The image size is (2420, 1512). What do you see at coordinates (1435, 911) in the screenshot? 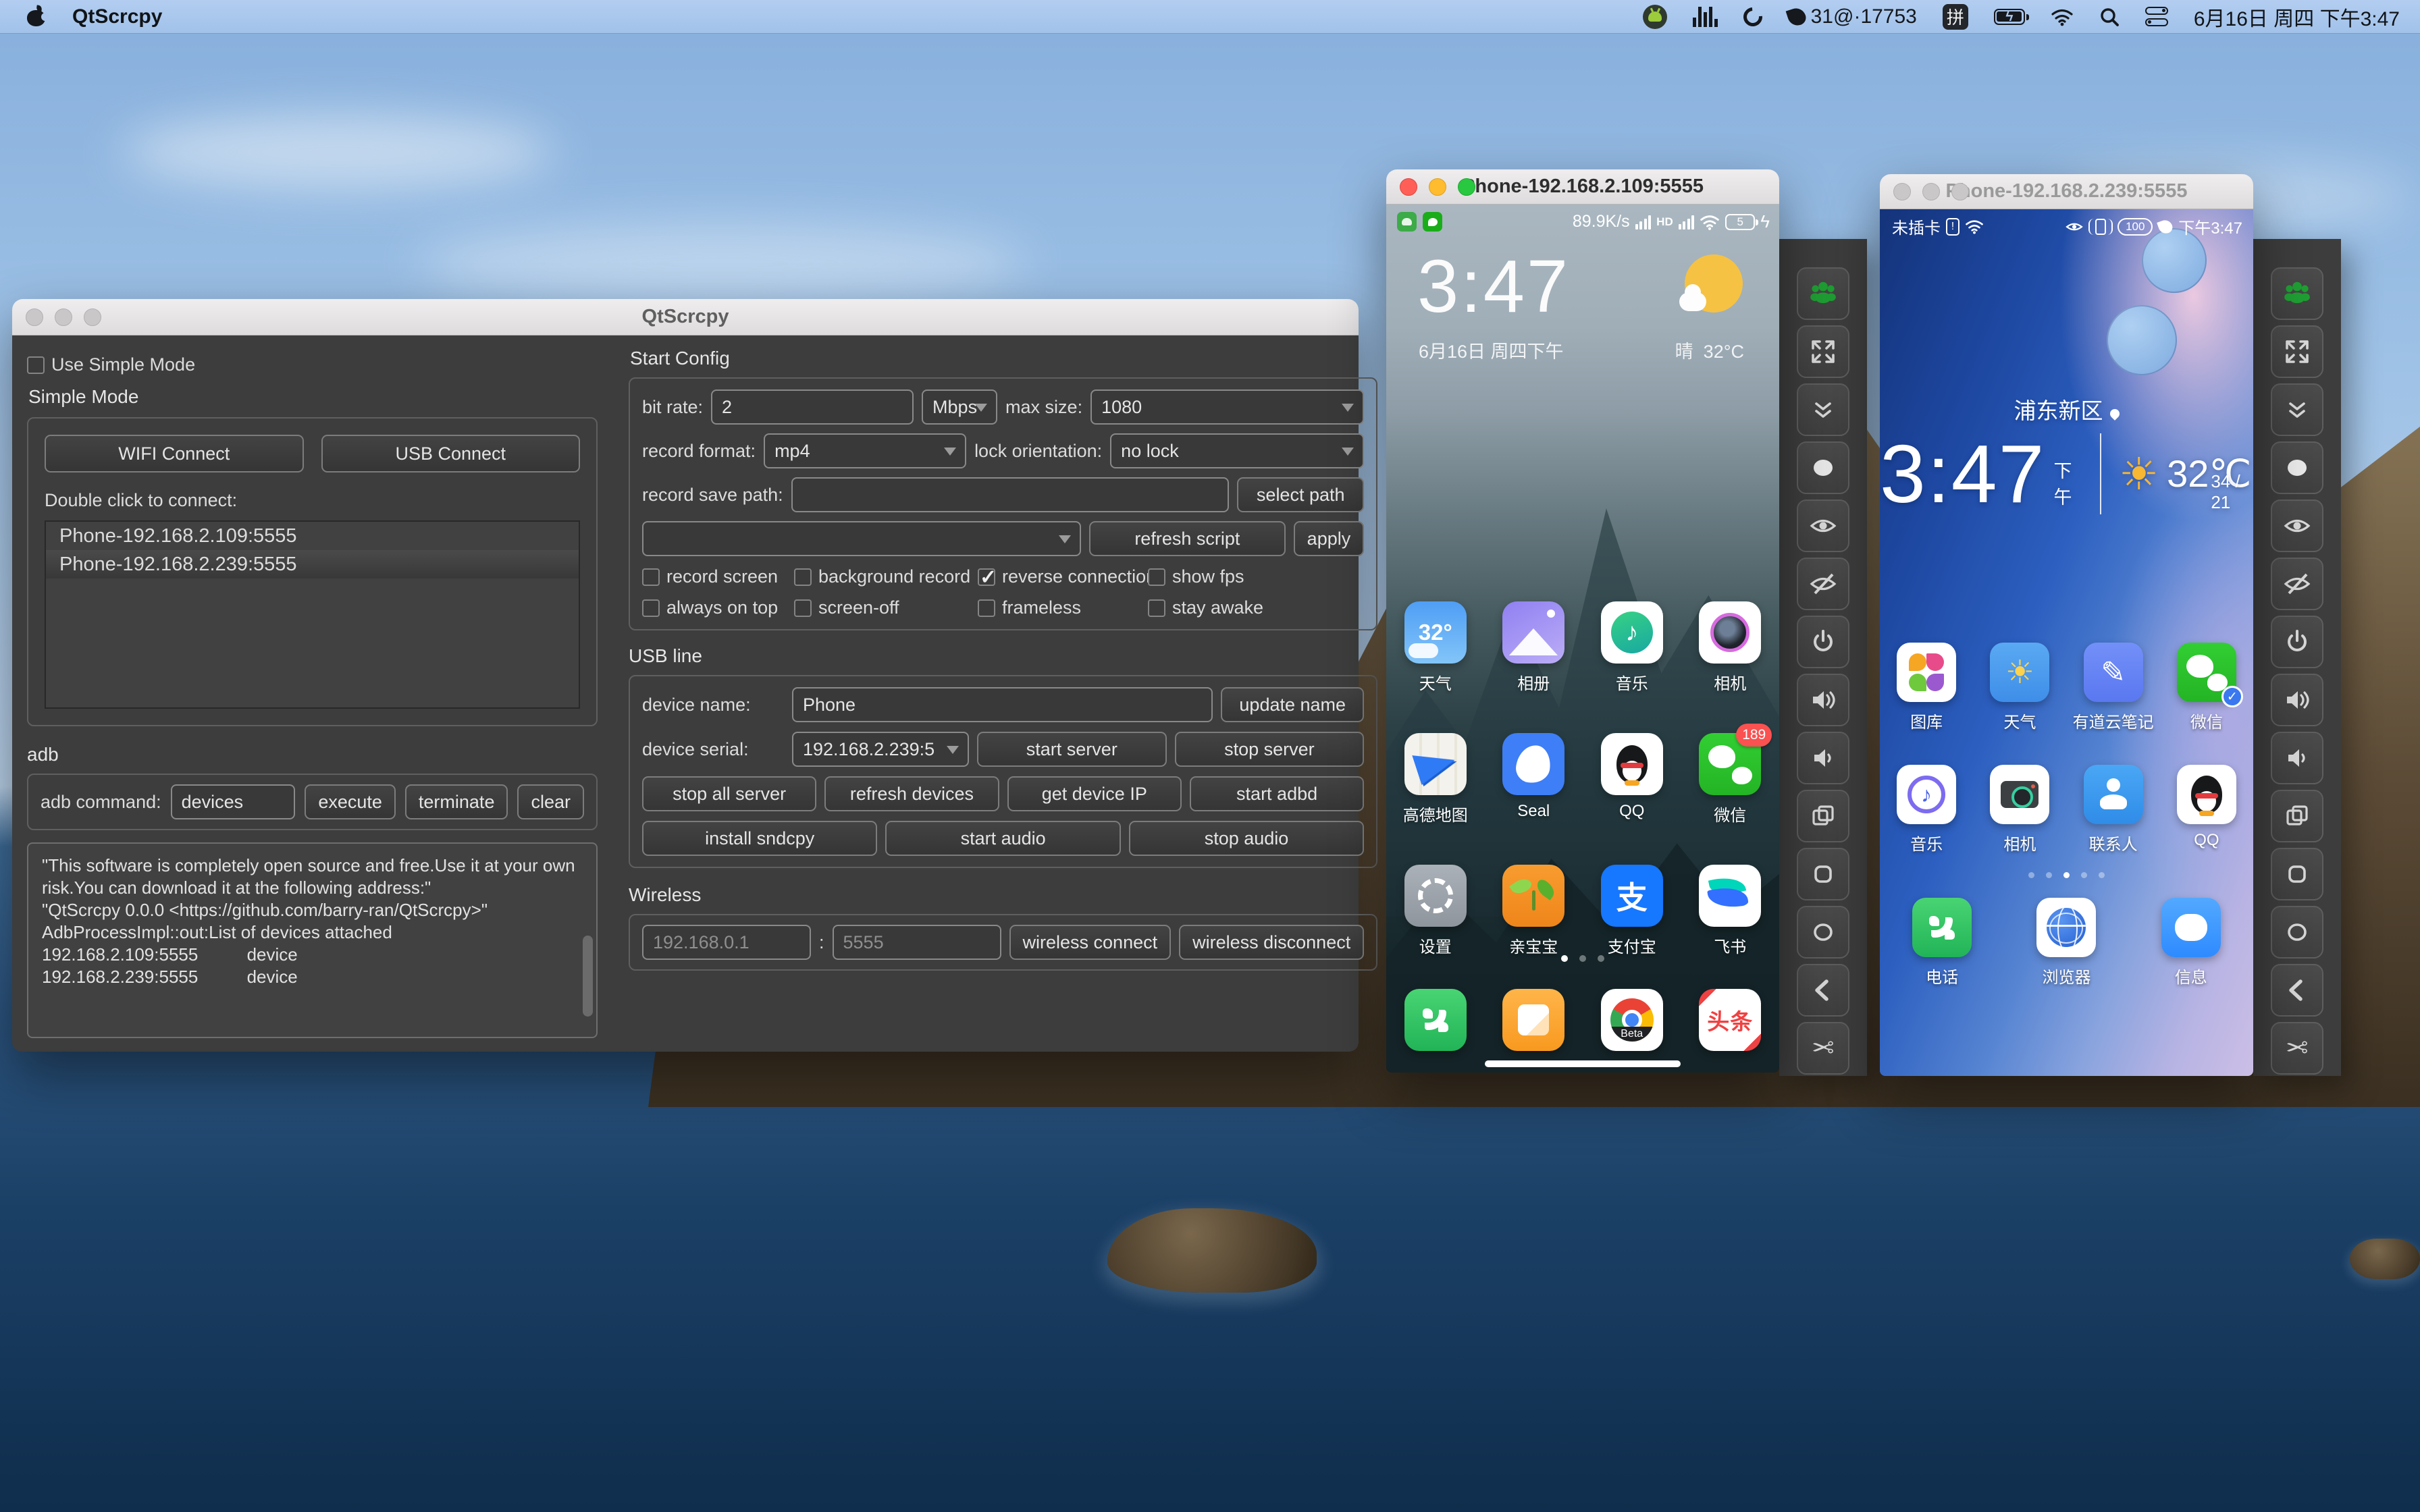
I see `app-settings: 设置` at bounding box center [1435, 911].